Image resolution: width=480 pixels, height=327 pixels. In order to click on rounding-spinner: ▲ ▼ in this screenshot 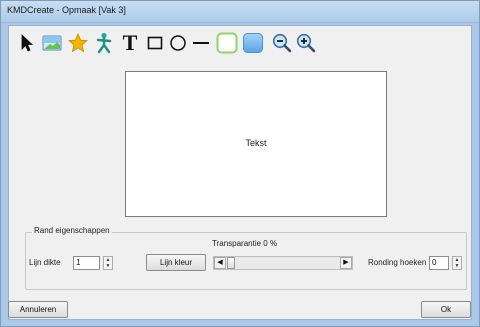, I will do `click(457, 263)`.